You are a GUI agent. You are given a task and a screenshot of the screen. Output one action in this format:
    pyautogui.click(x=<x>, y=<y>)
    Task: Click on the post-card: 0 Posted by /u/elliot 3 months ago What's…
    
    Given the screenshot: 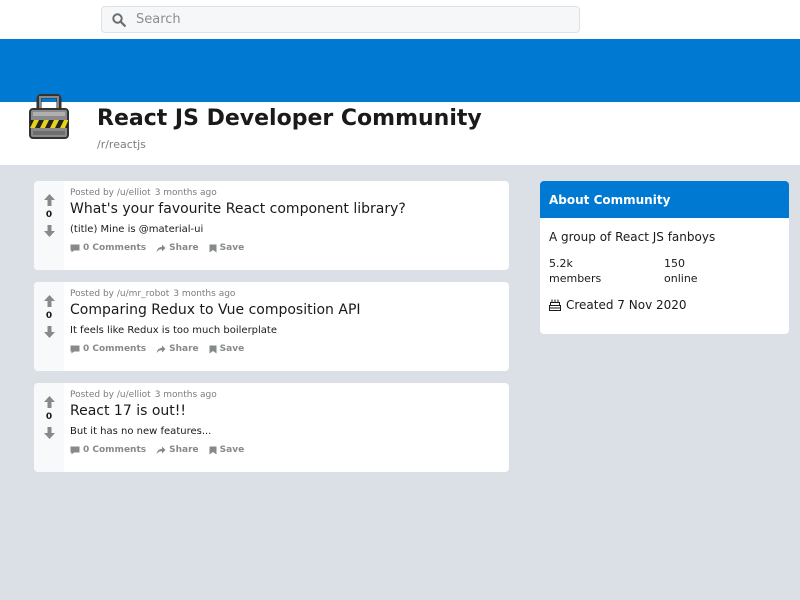 What is the action you would take?
    pyautogui.click(x=271, y=225)
    